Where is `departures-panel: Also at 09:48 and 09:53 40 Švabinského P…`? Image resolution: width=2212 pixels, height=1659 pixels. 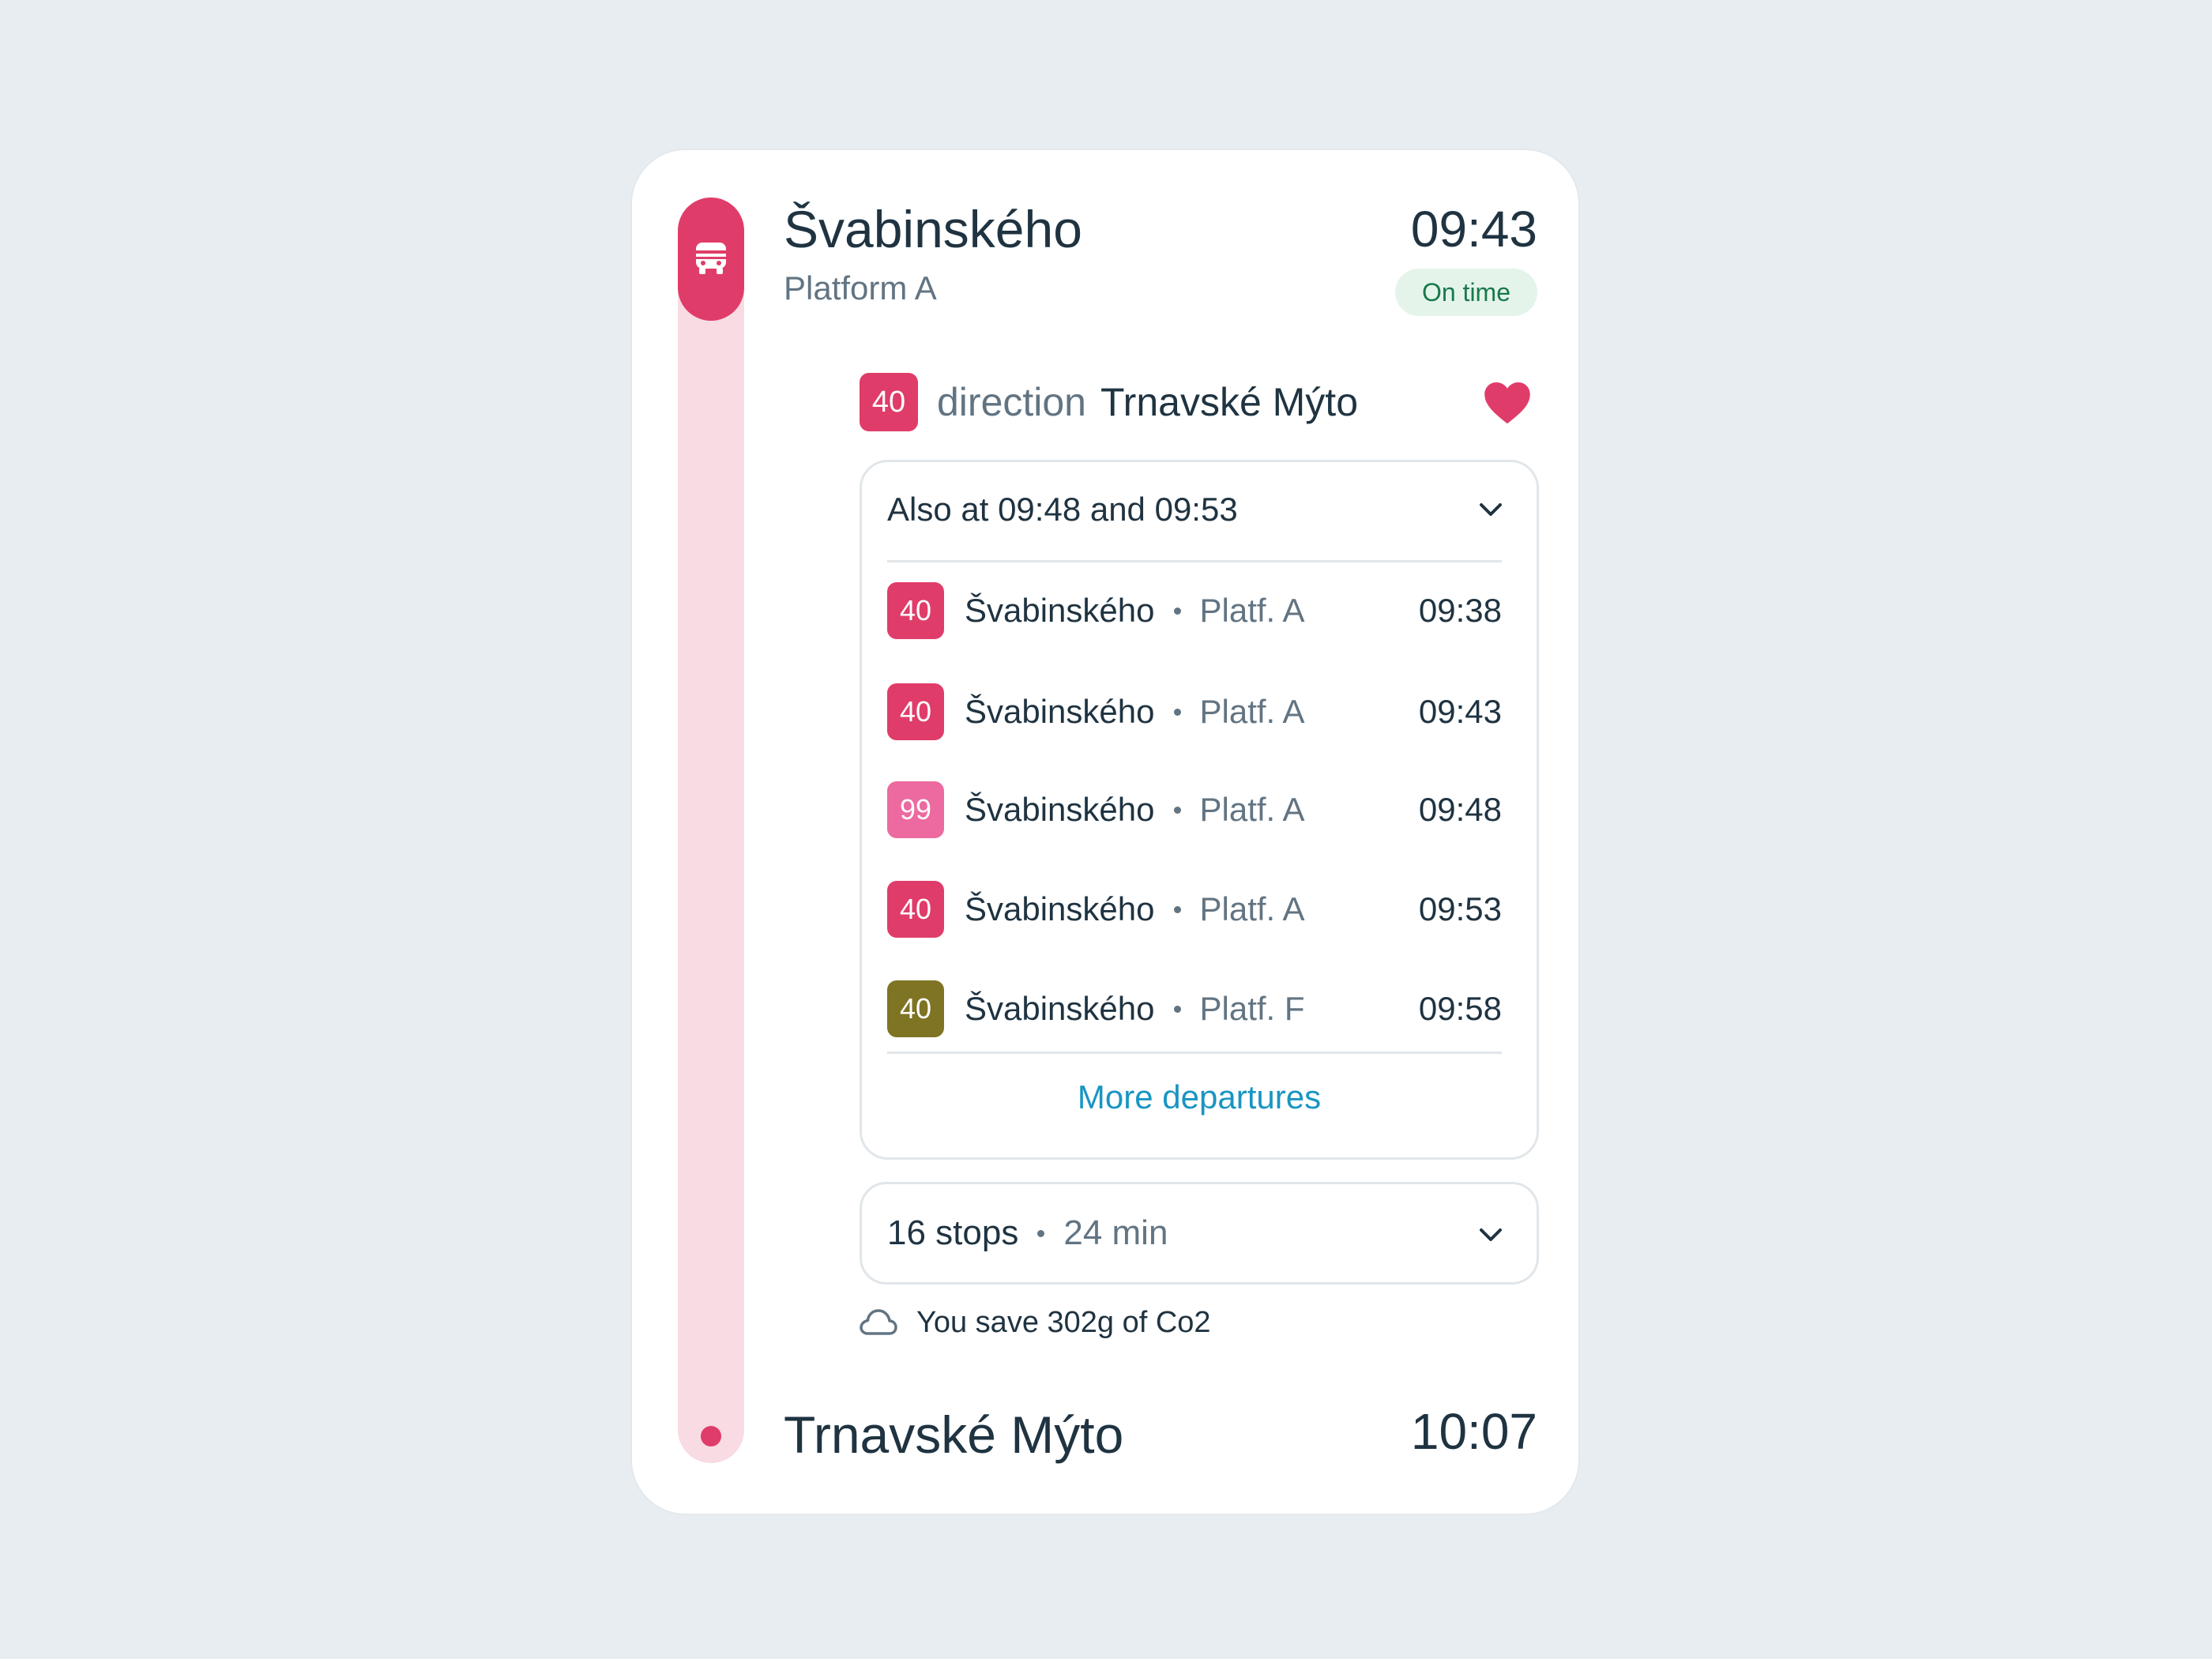
departures-panel: Also at 09:48 and 09:53 40 Švabinského P… is located at coordinates (1199, 810).